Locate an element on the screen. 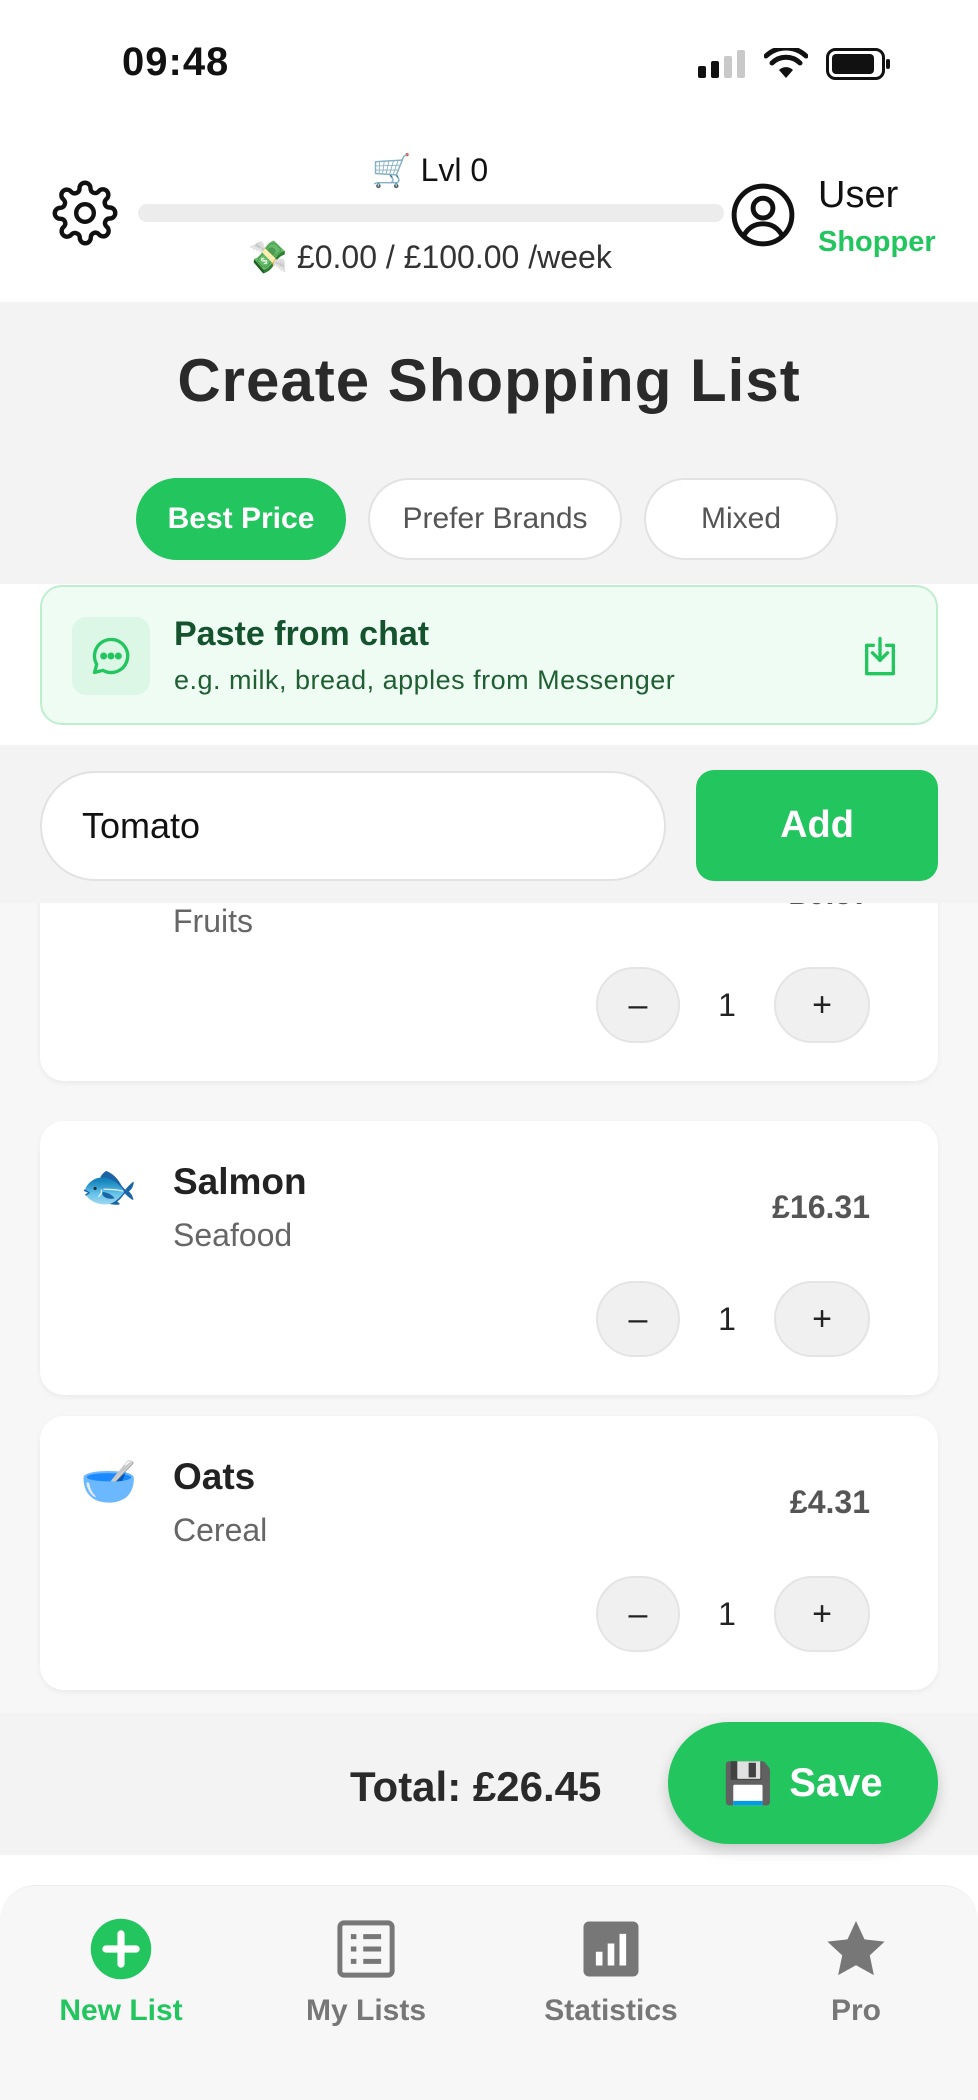 Image resolution: width=978 pixels, height=2100 pixels. cart-icon: 🛒 is located at coordinates (391, 170).